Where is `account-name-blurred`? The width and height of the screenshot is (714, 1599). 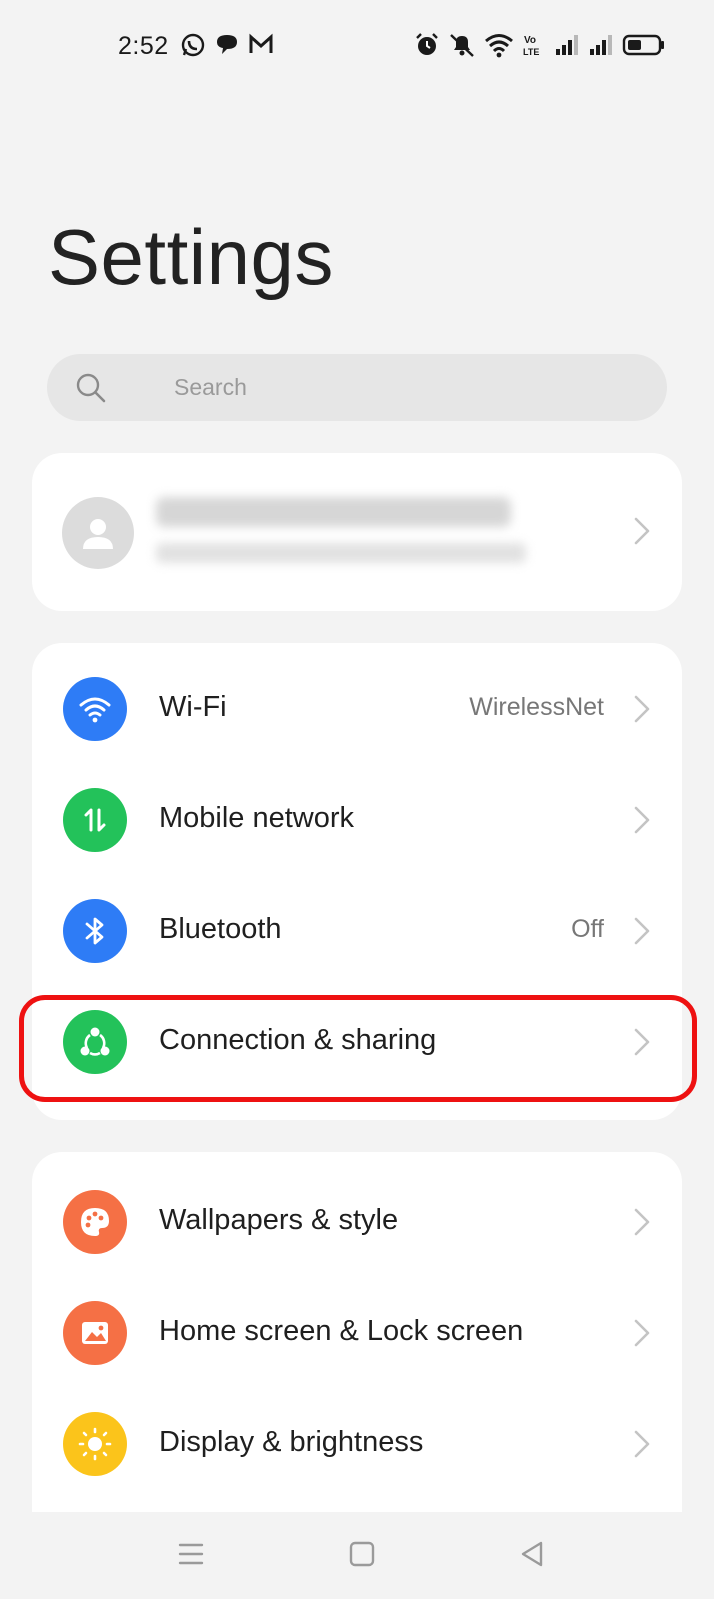 account-name-blurred is located at coordinates (333, 512).